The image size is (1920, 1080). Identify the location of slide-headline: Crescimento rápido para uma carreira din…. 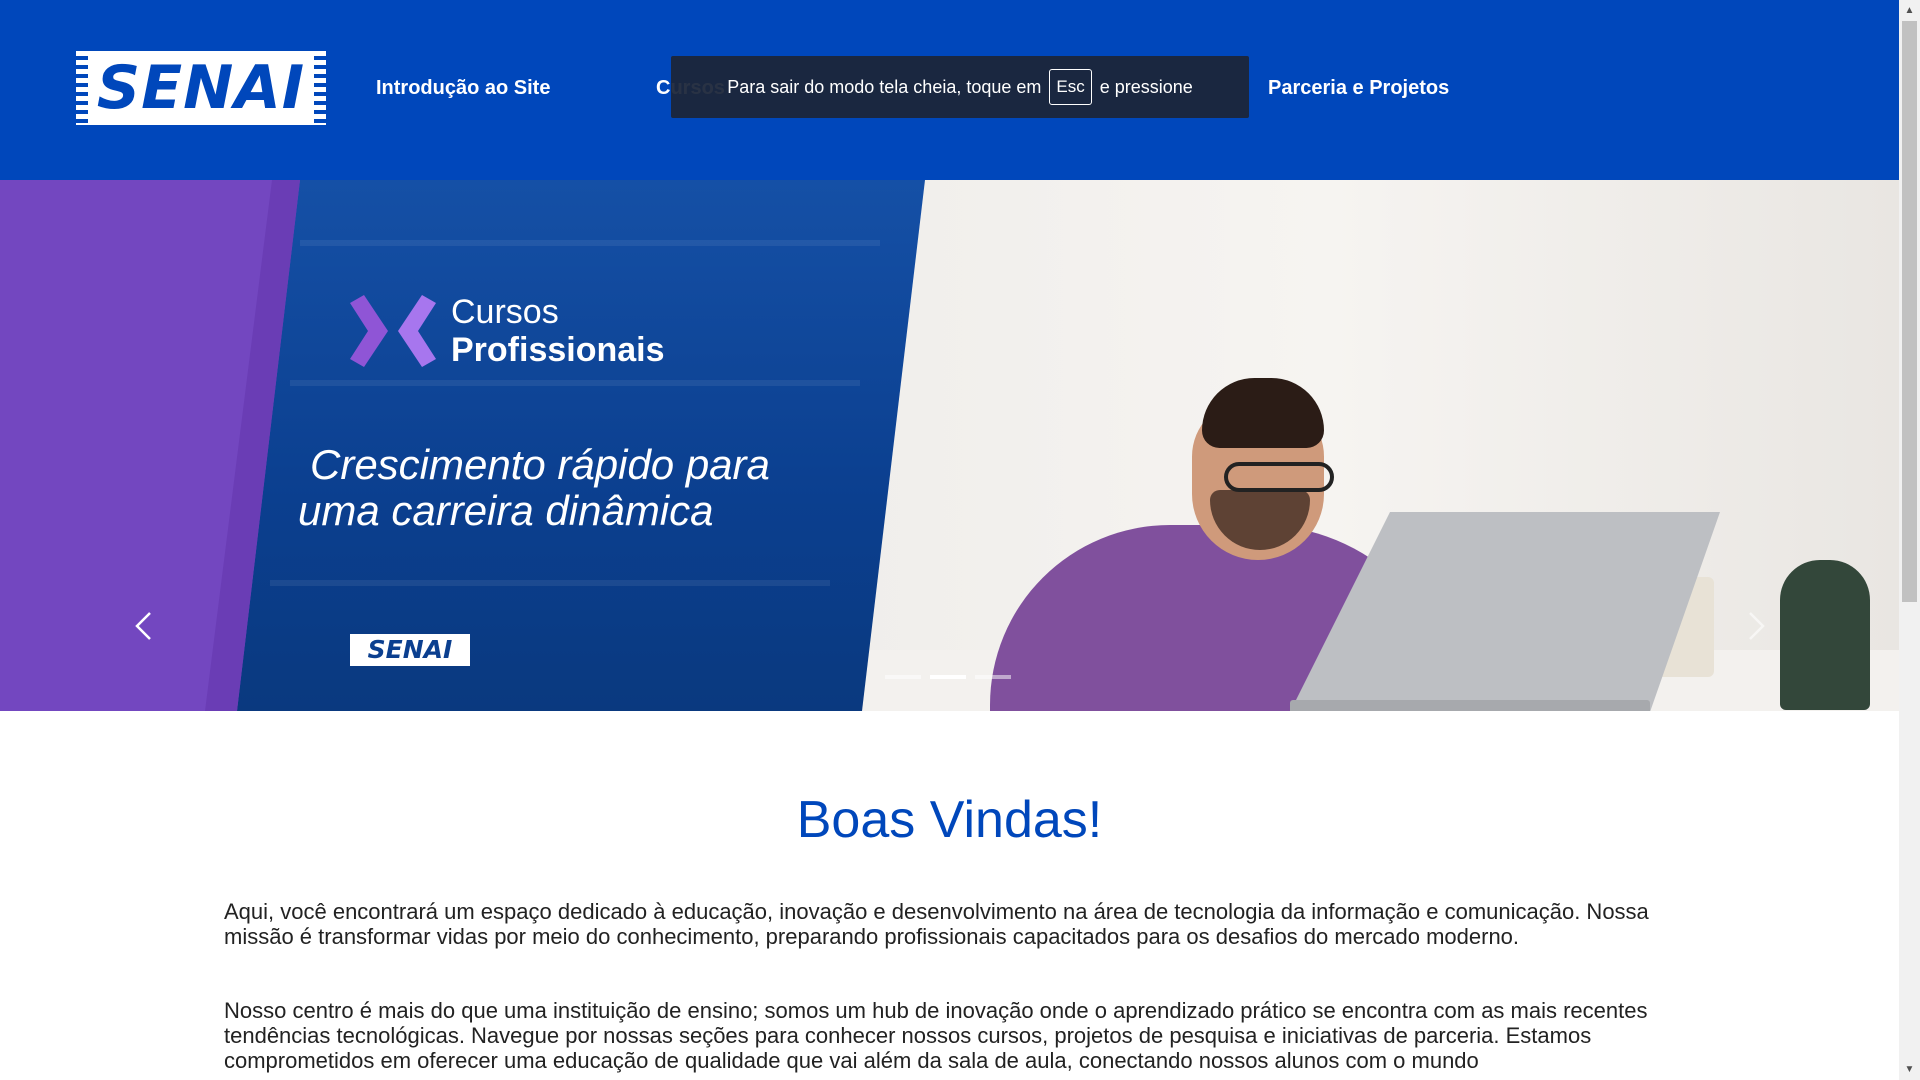
(534, 487).